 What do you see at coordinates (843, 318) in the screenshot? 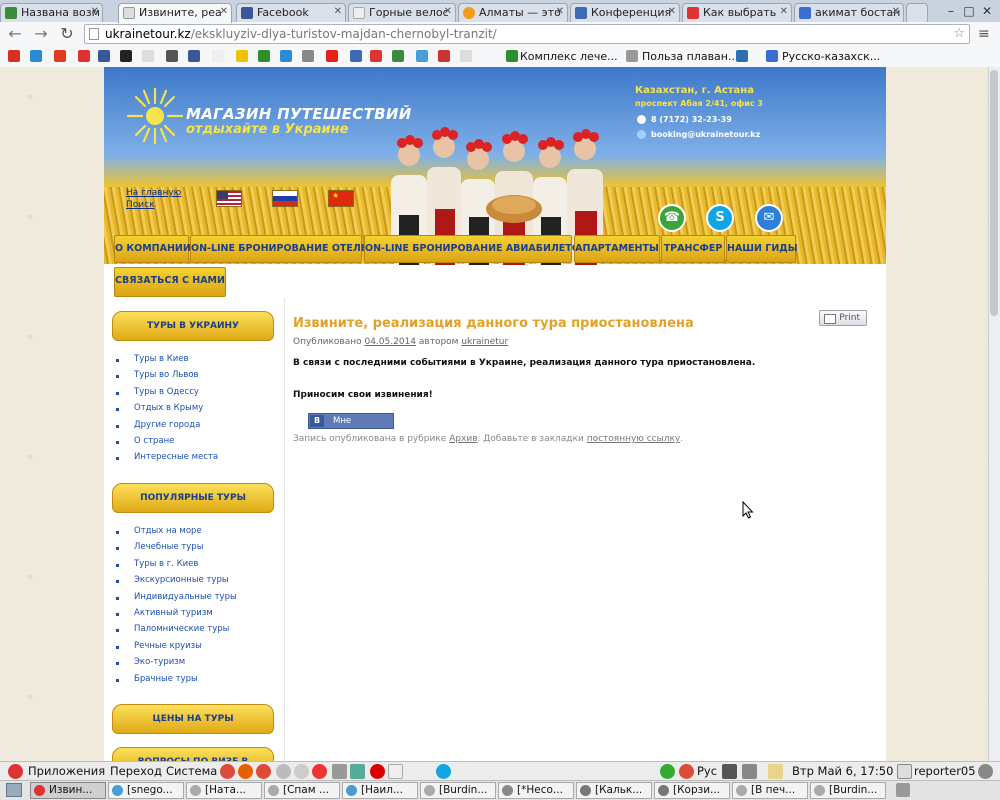
I see `print-button: Print` at bounding box center [843, 318].